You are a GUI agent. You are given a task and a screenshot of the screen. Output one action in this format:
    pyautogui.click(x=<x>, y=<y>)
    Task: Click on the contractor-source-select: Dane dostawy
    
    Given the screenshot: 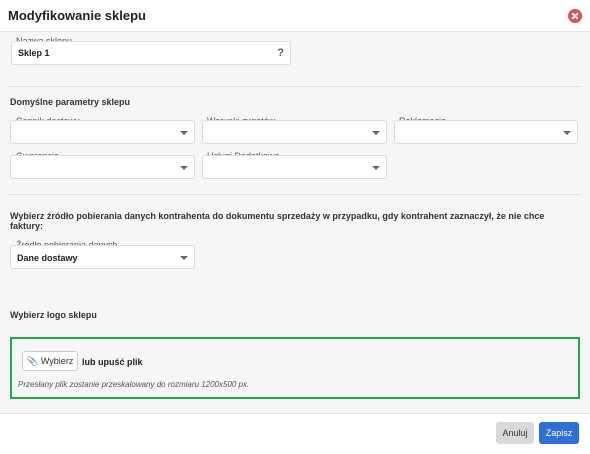 What is the action you would take?
    pyautogui.click(x=102, y=257)
    